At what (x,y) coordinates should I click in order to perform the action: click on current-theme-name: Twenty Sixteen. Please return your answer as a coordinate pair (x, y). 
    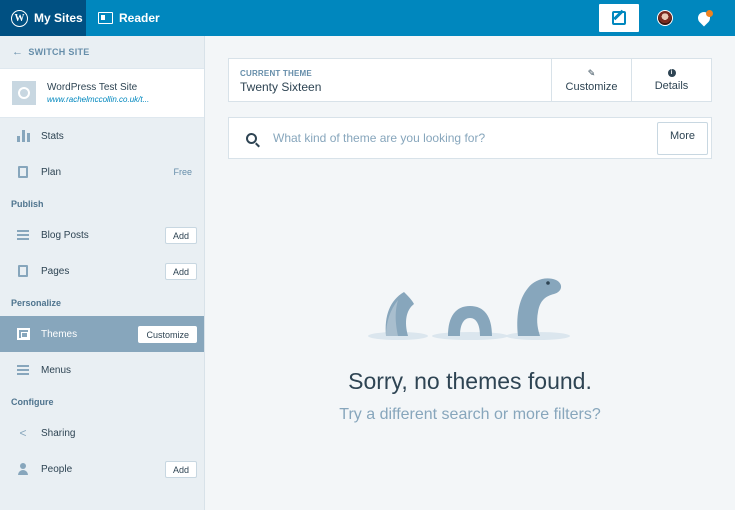
    Looking at the image, I should click on (281, 87).